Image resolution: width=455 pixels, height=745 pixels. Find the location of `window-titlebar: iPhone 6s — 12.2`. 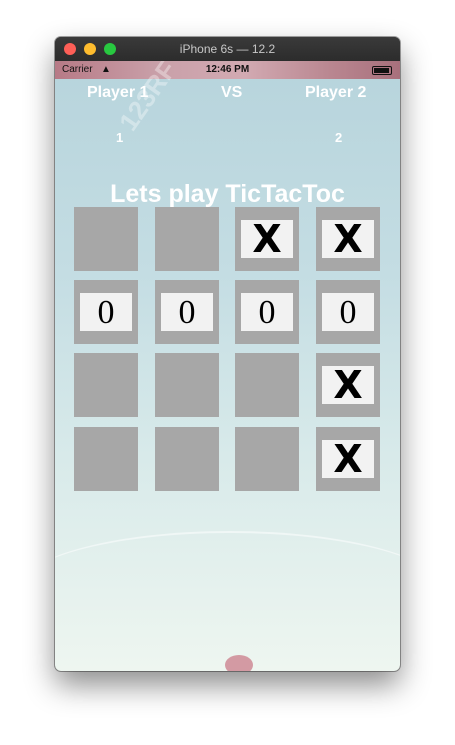

window-titlebar: iPhone 6s — 12.2 is located at coordinates (227, 49).